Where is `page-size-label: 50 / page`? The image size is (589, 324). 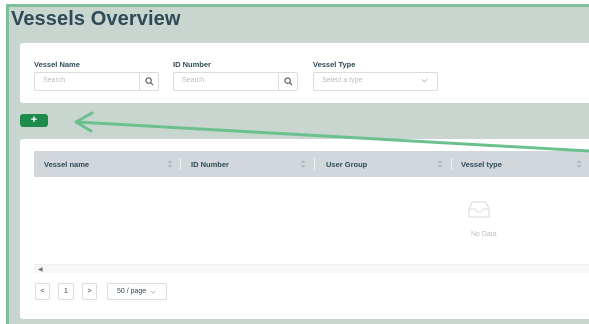 page-size-label: 50 / page is located at coordinates (132, 291).